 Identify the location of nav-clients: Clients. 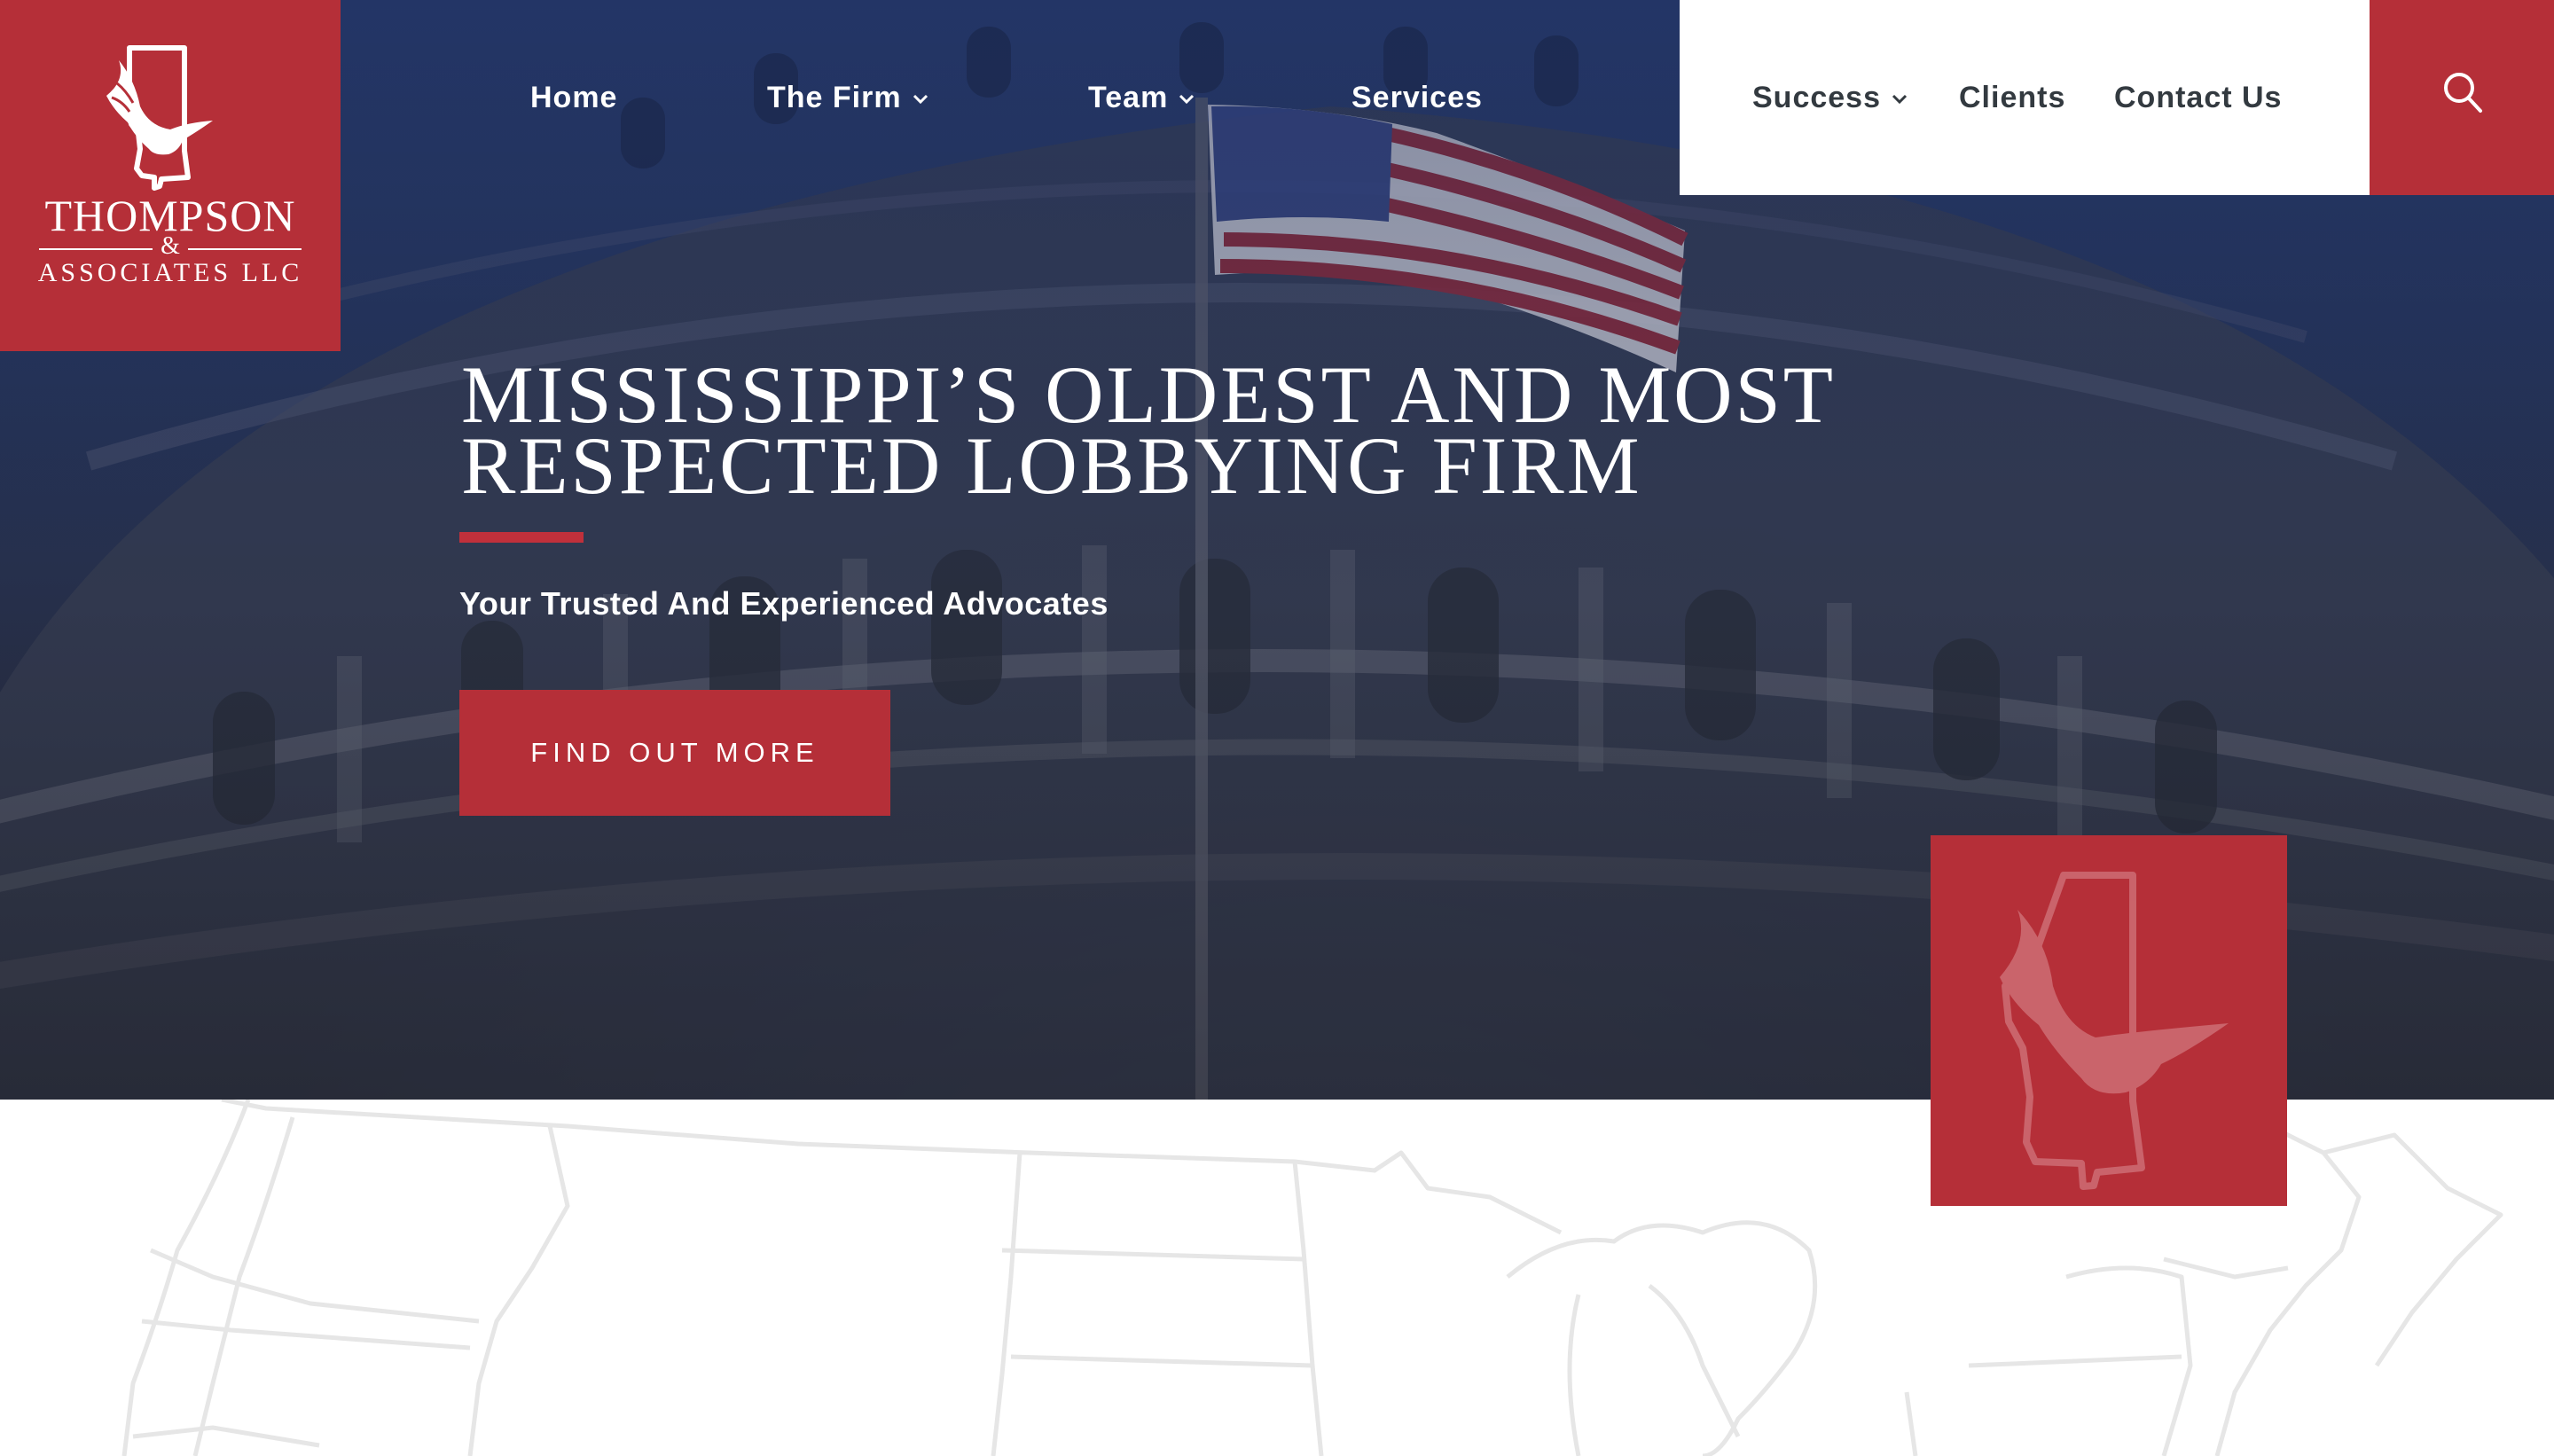
(2012, 97).